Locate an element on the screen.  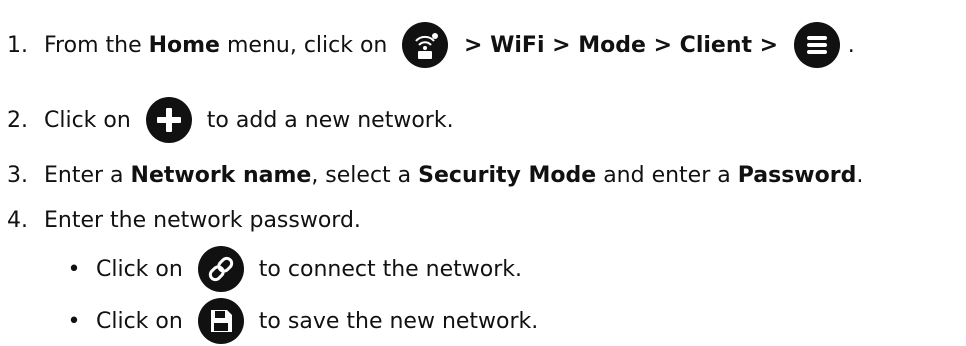
bullet-save: • Click on to save the new network. is located at coordinates (269, 321).